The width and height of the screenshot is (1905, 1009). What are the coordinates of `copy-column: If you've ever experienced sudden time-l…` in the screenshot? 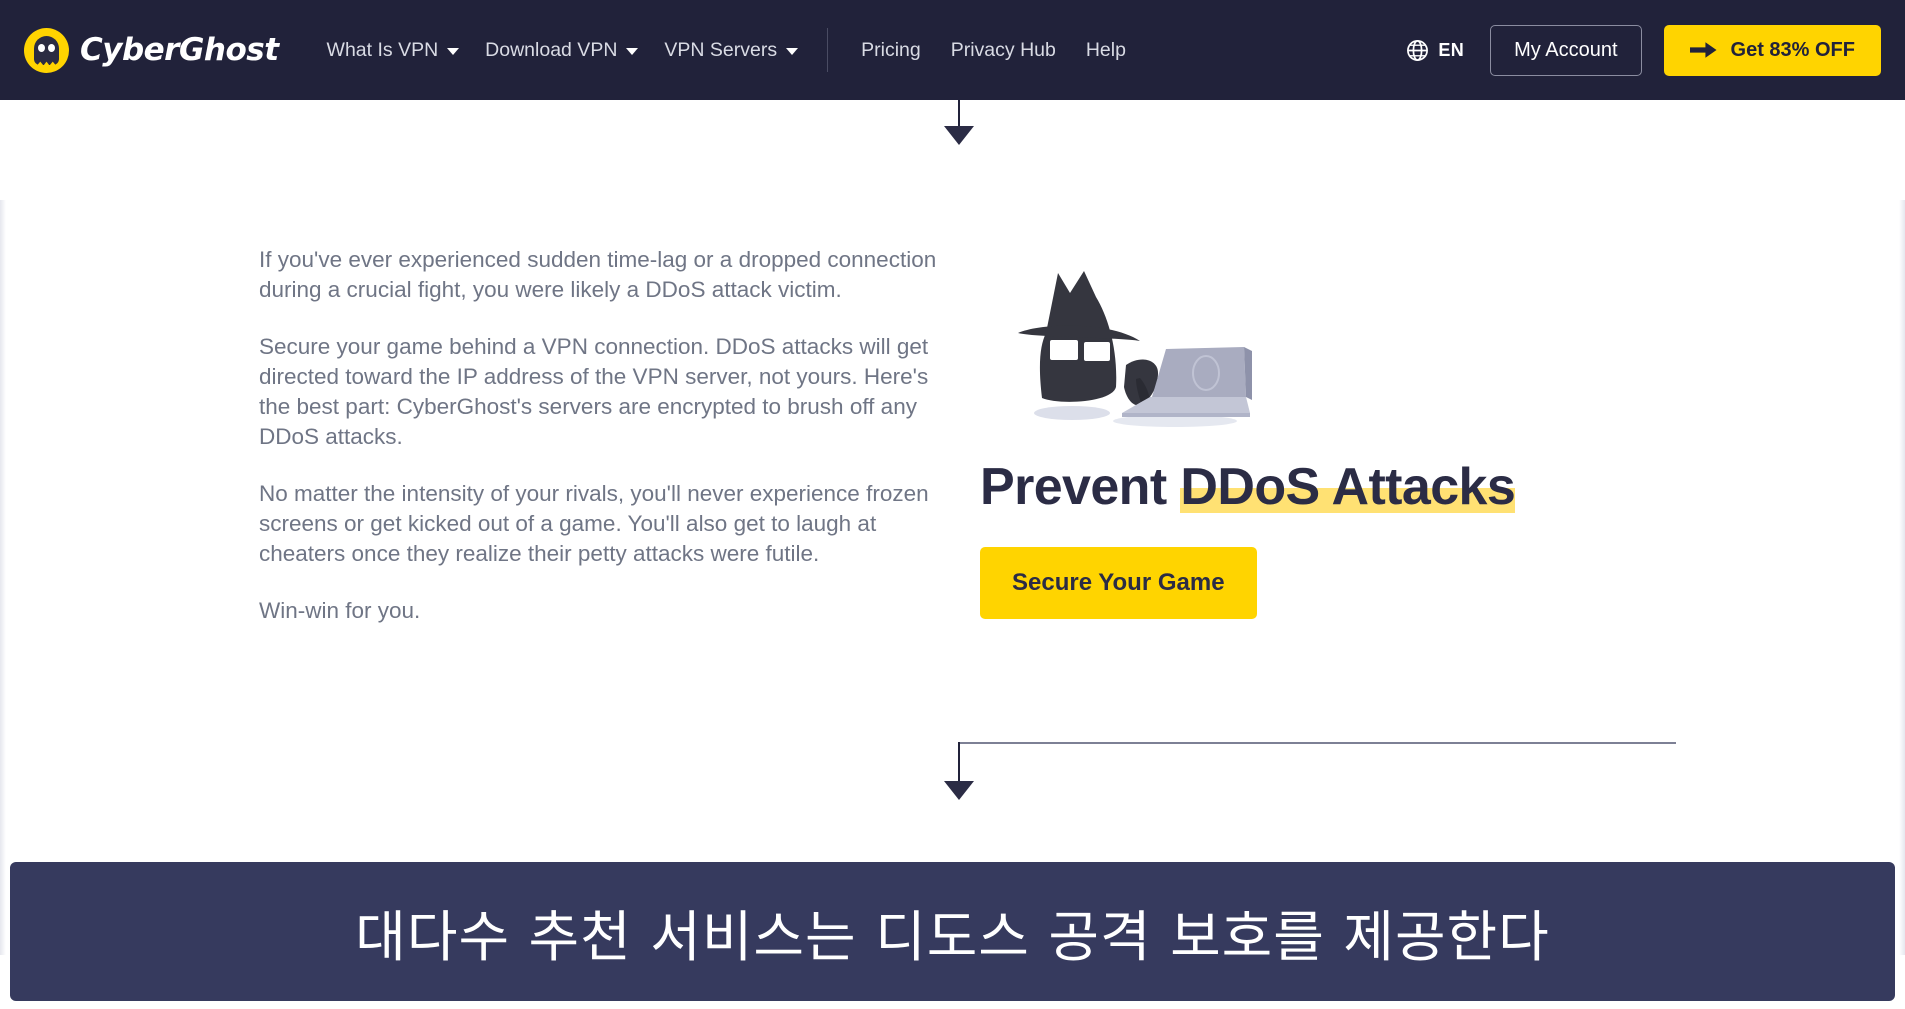 It's located at (602, 435).